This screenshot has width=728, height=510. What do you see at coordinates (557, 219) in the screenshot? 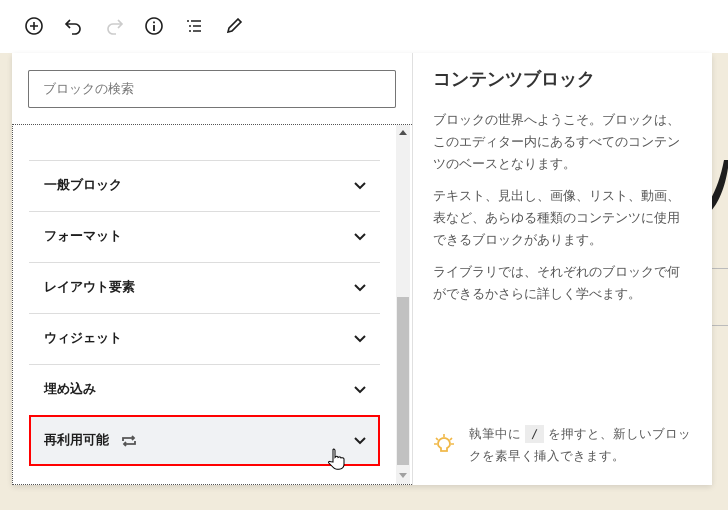
I see `description-text: テキスト、見出し、画像、リスト、動画、表など、あらゆる種類のコンテンツに使用できるブロックがあります。` at bounding box center [557, 219].